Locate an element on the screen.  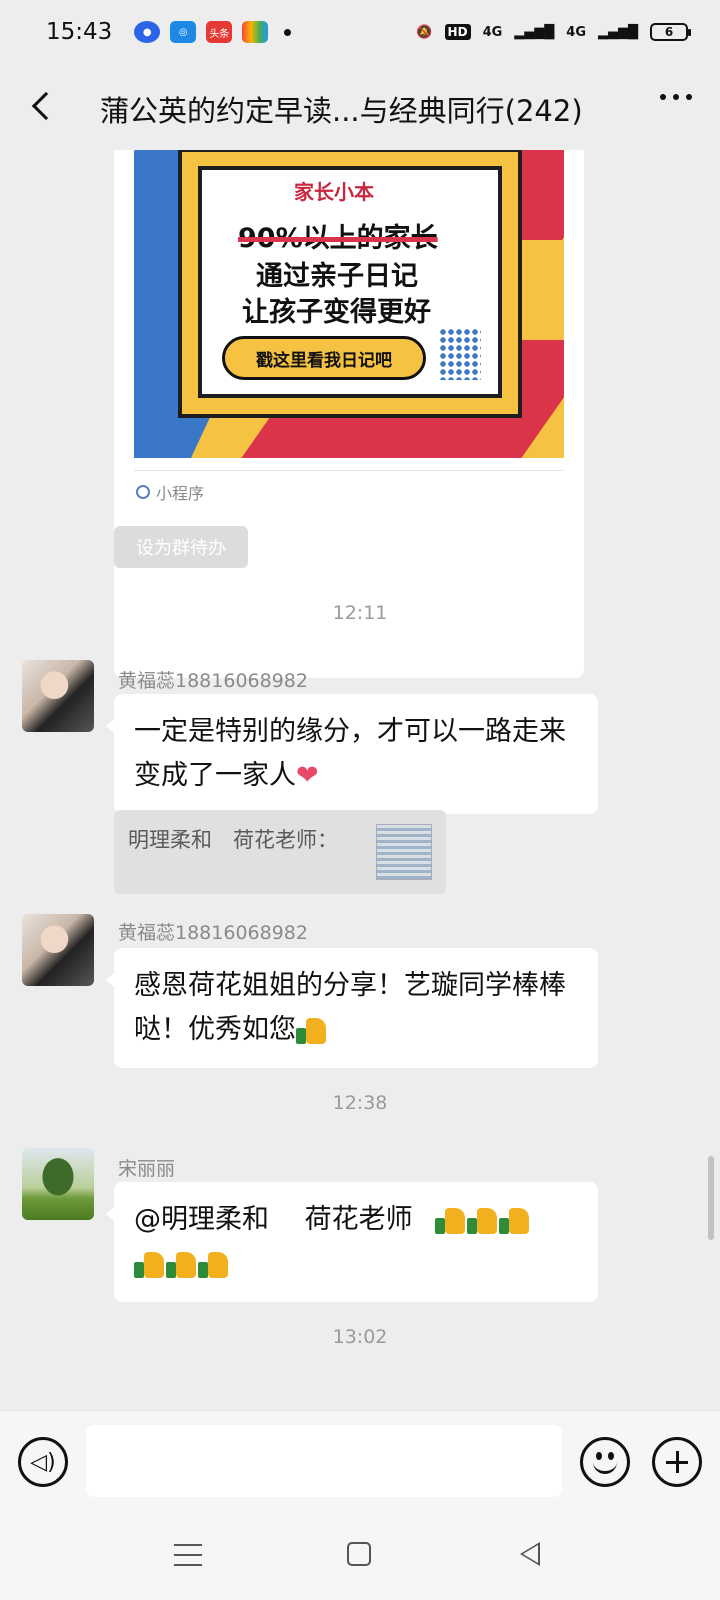
back-triangle-icon is located at coordinates (530, 1554).